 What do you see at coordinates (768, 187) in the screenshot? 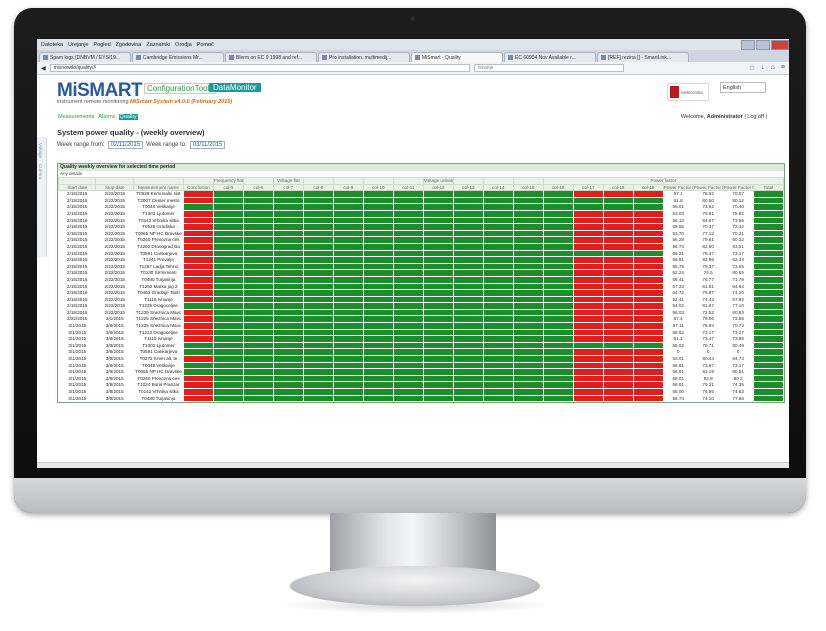
I see `table-column-header: Total` at bounding box center [768, 187].